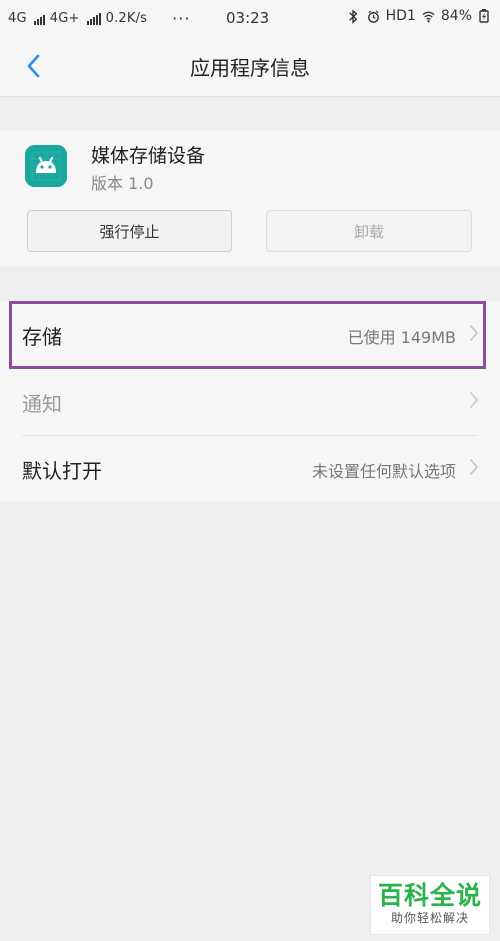 The width and height of the screenshot is (500, 941). Describe the element at coordinates (148, 156) in the screenshot. I see `app-name: 媒体存储设备` at that location.